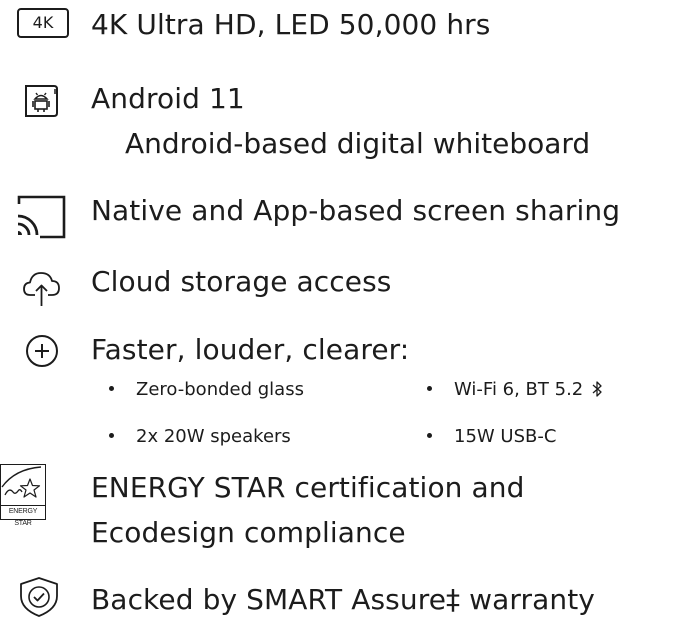 This screenshot has height=621, width=690. I want to click on feature-4k-label: 4K Ultra HD, LED 50,000 hrs, so click(291, 24).